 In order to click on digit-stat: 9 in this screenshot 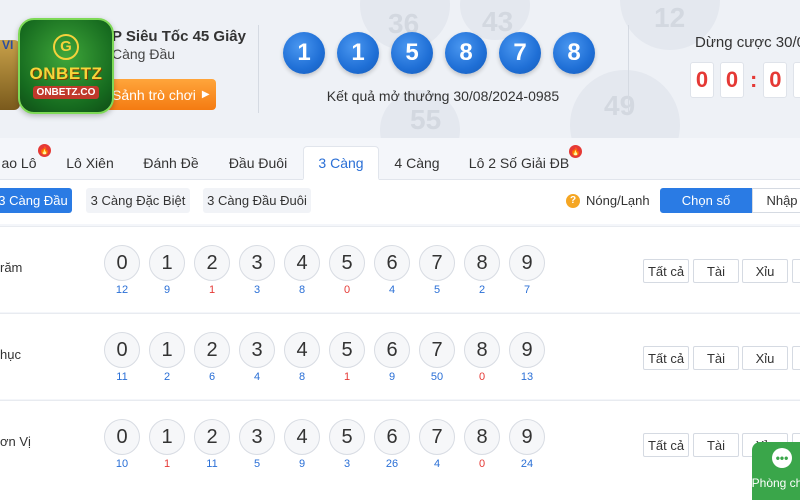, I will do `click(302, 464)`.